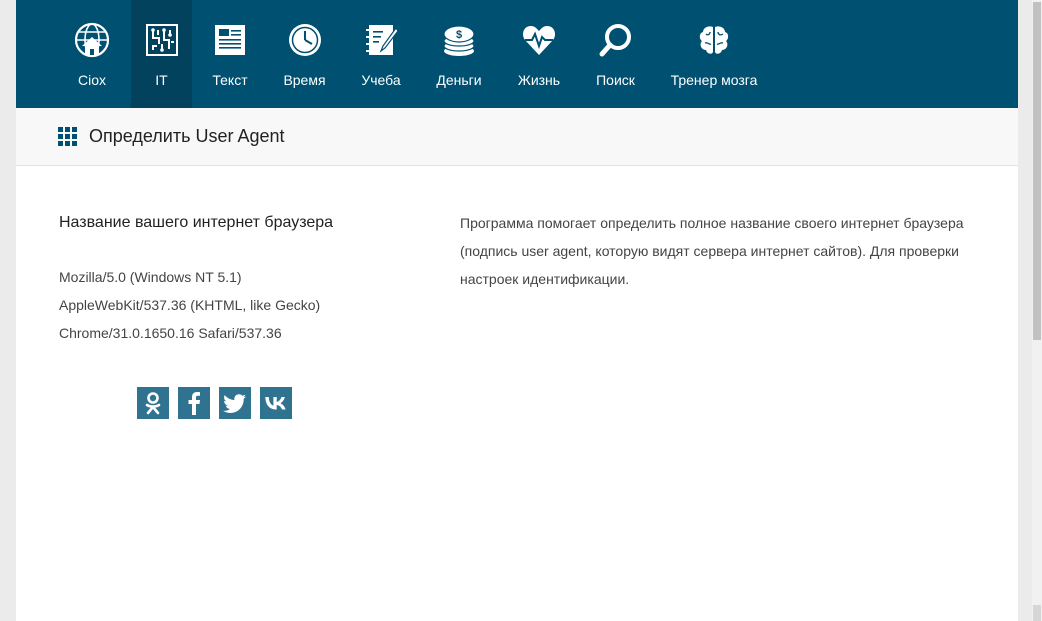 This screenshot has width=1042, height=621. I want to click on page-title: Определить User Agent, so click(187, 136).